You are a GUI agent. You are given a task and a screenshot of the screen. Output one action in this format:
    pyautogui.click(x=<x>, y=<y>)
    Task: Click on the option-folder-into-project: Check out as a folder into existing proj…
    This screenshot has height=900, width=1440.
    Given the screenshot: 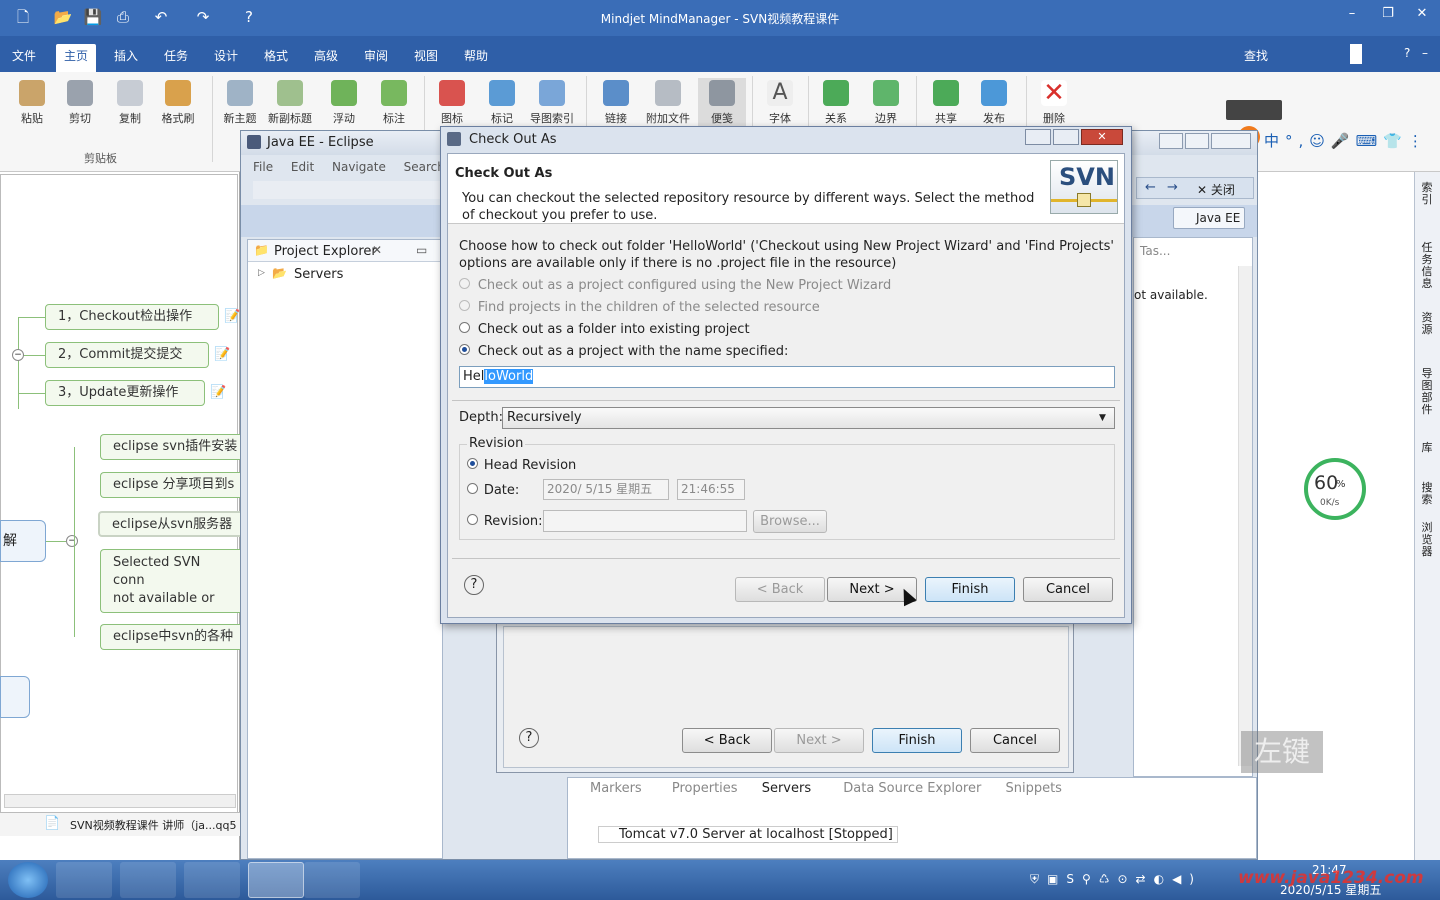 What is the action you would take?
    pyautogui.click(x=604, y=329)
    